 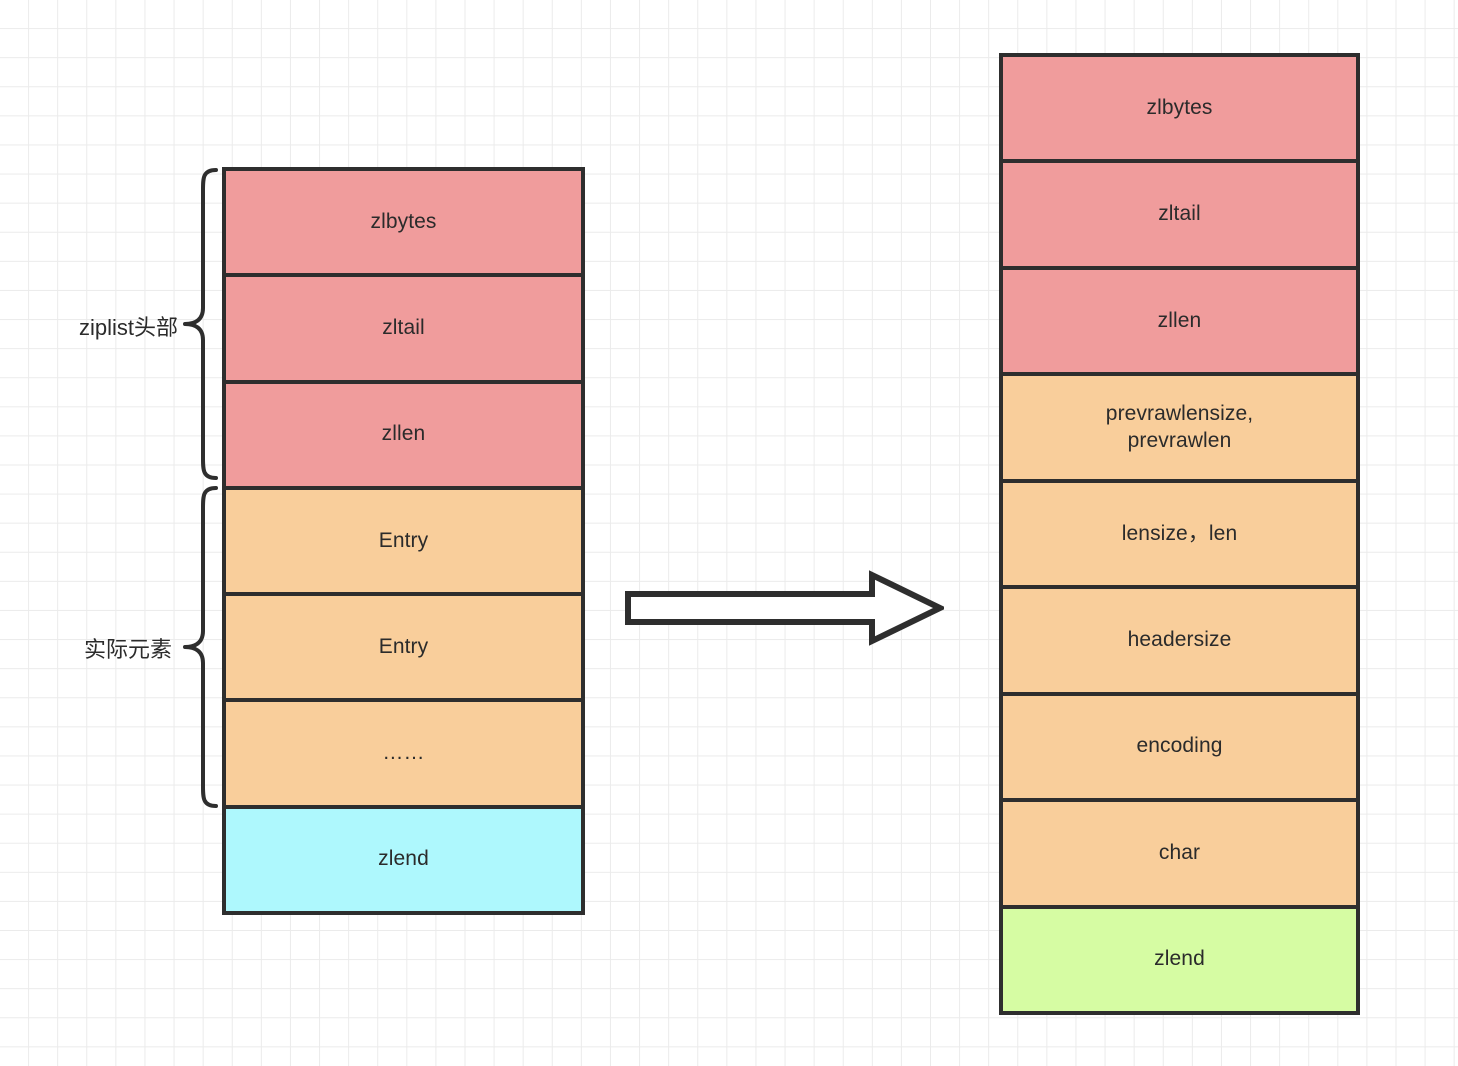 What do you see at coordinates (1179, 323) in the screenshot?
I see `stack-cell-zllen-right: zllen` at bounding box center [1179, 323].